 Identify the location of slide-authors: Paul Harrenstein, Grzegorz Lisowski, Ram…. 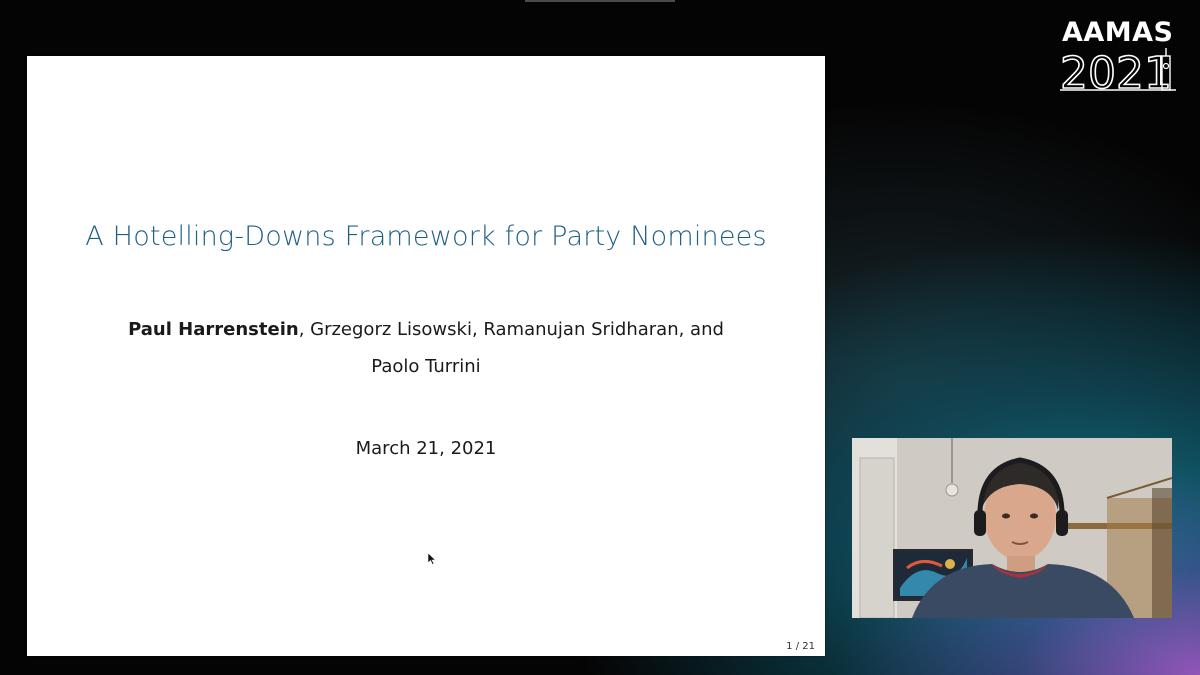
(426, 348).